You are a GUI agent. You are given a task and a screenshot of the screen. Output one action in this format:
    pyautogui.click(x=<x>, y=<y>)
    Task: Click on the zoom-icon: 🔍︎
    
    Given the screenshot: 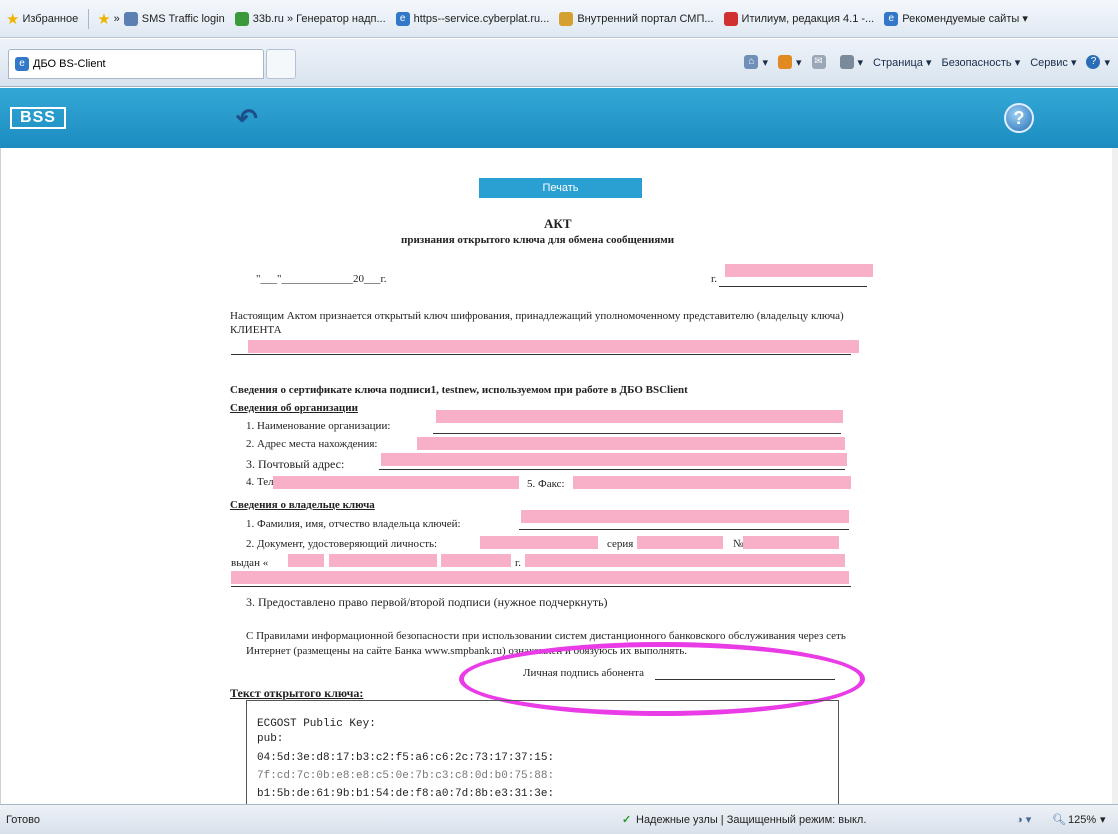 What is the action you would take?
    pyautogui.click(x=1059, y=820)
    